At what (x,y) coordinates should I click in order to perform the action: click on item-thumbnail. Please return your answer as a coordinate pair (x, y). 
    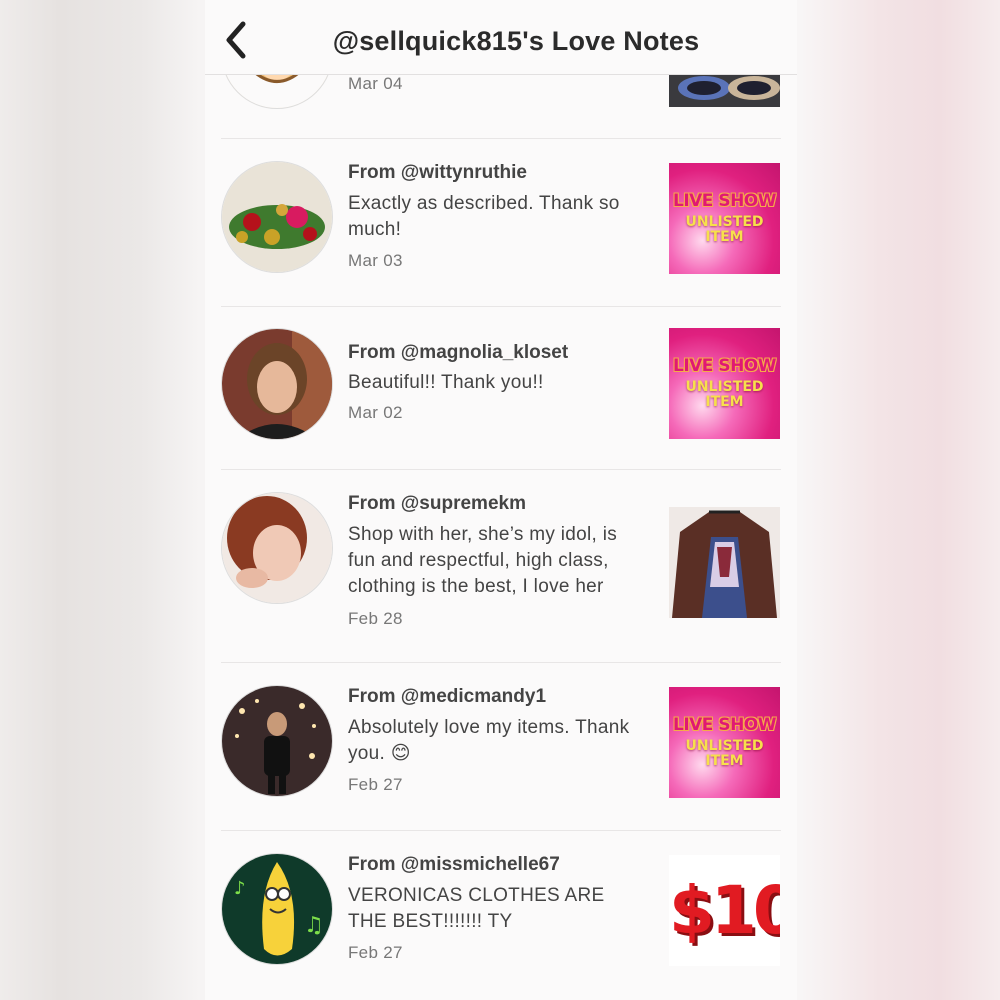
    Looking at the image, I should click on (724, 562).